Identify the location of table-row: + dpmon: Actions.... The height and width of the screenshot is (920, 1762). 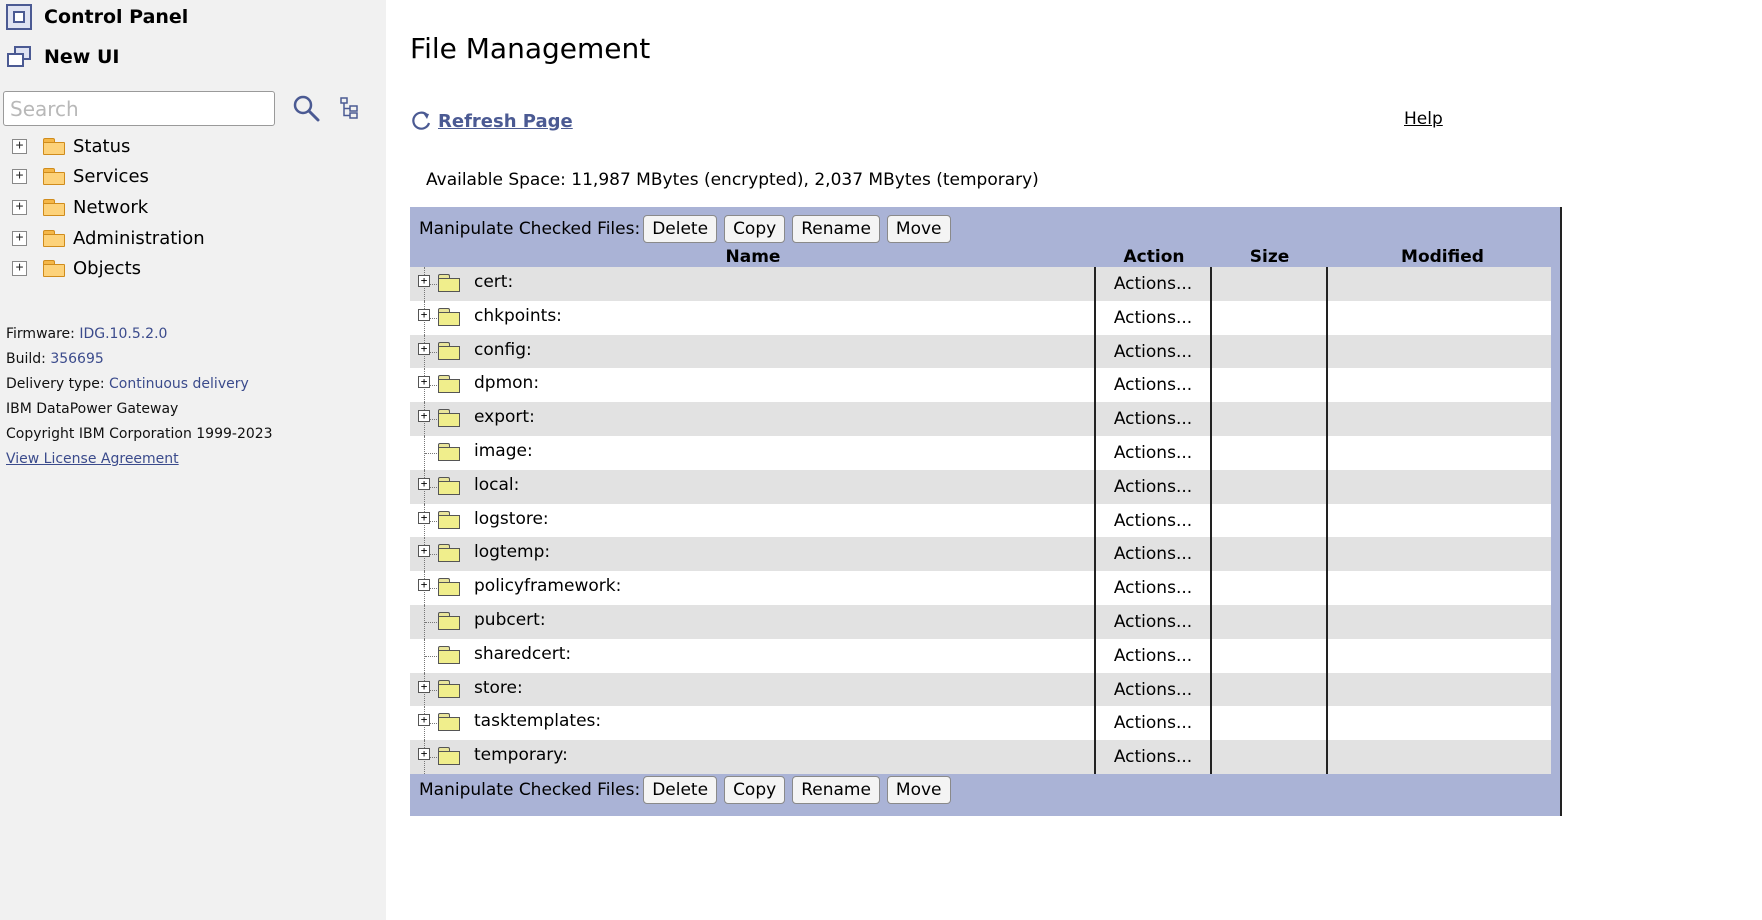
(980, 385).